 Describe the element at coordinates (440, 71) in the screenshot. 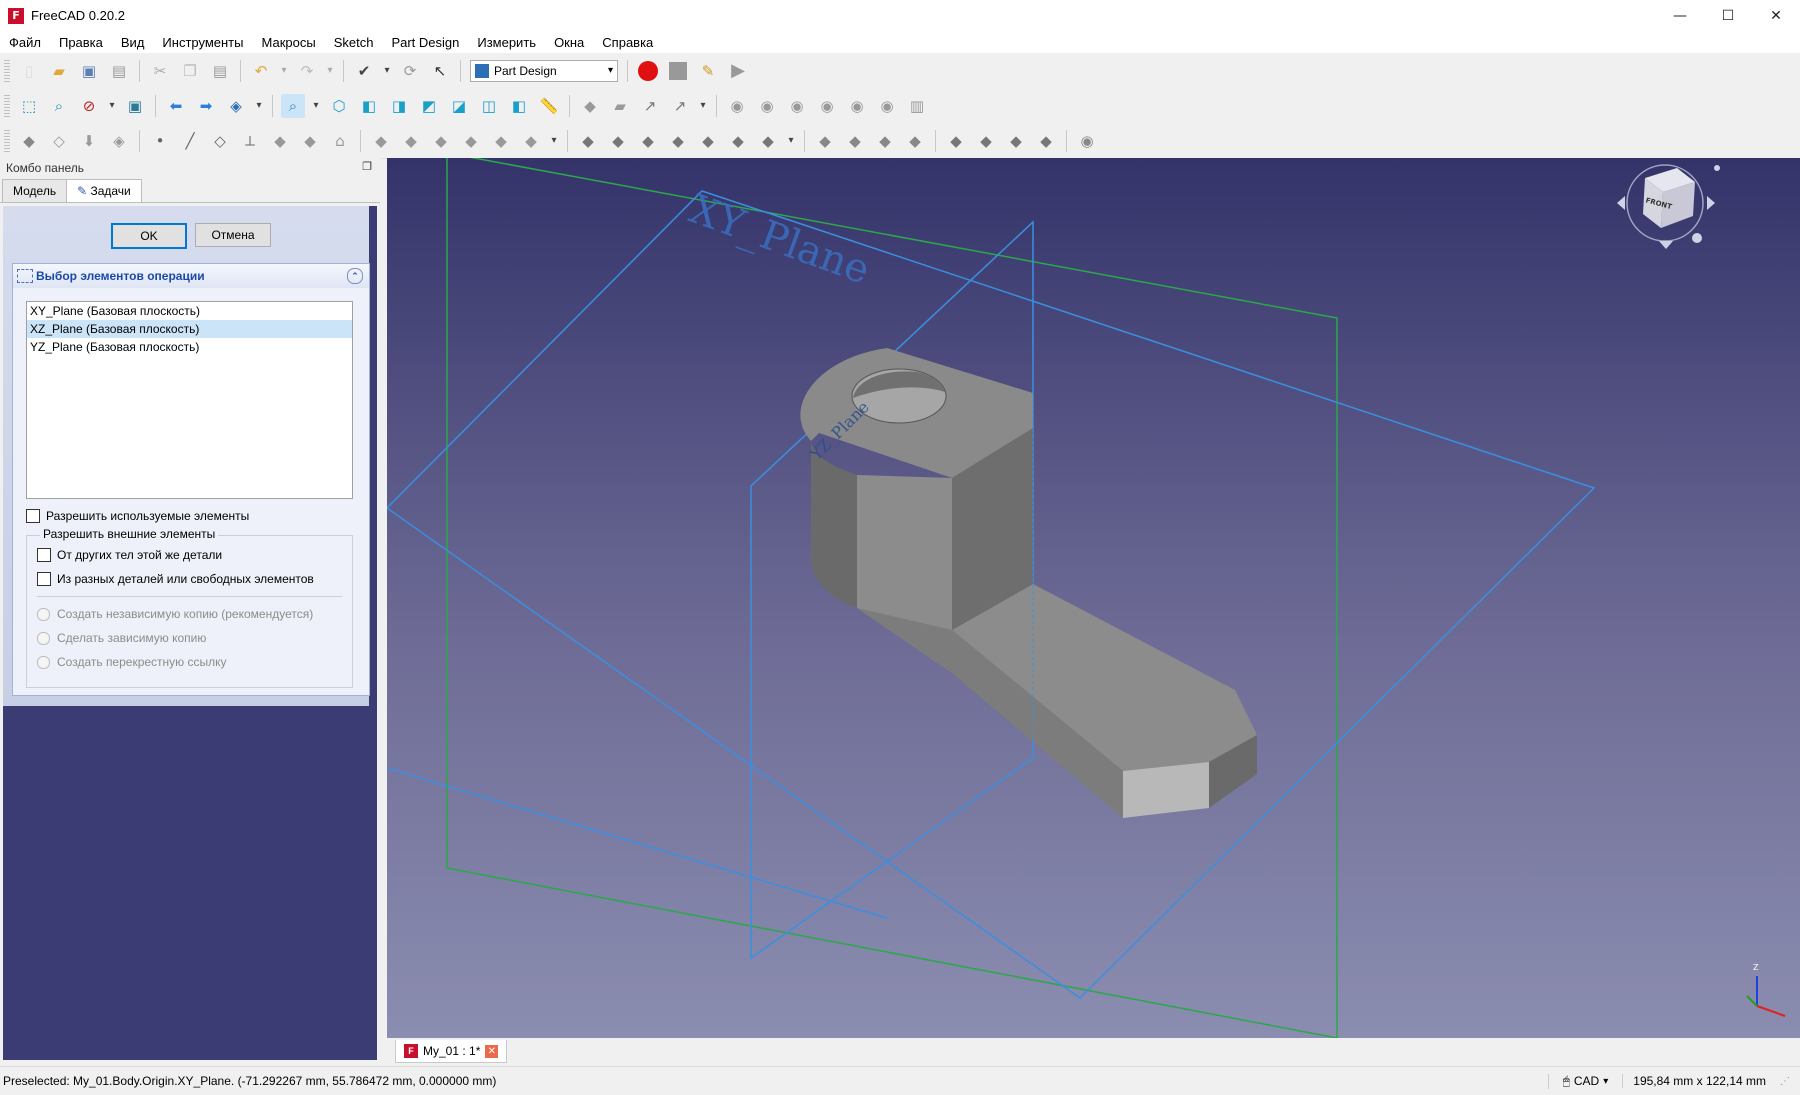

I see `whats-this-icon: ↖` at that location.